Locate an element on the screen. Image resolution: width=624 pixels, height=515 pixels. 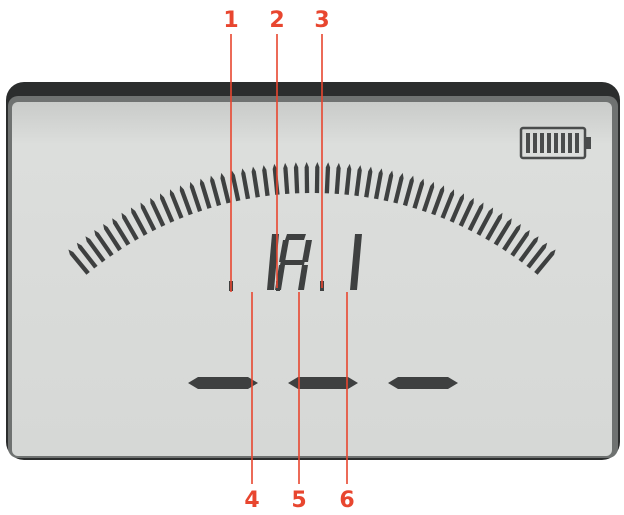
dash-row is located at coordinates (323, 383).